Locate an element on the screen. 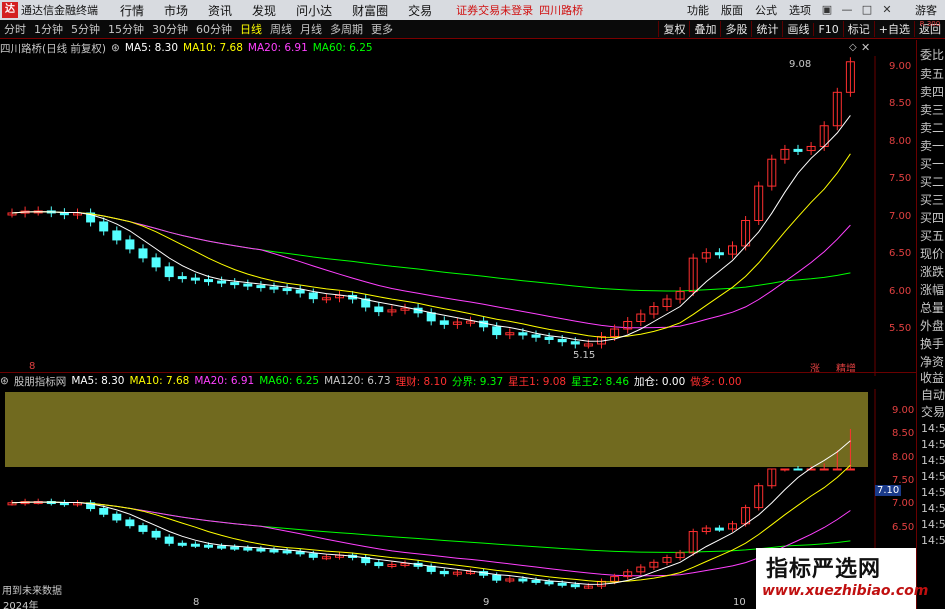 The width and height of the screenshot is (945, 609). current-stock-name: 四川路桥 is located at coordinates (561, 10).